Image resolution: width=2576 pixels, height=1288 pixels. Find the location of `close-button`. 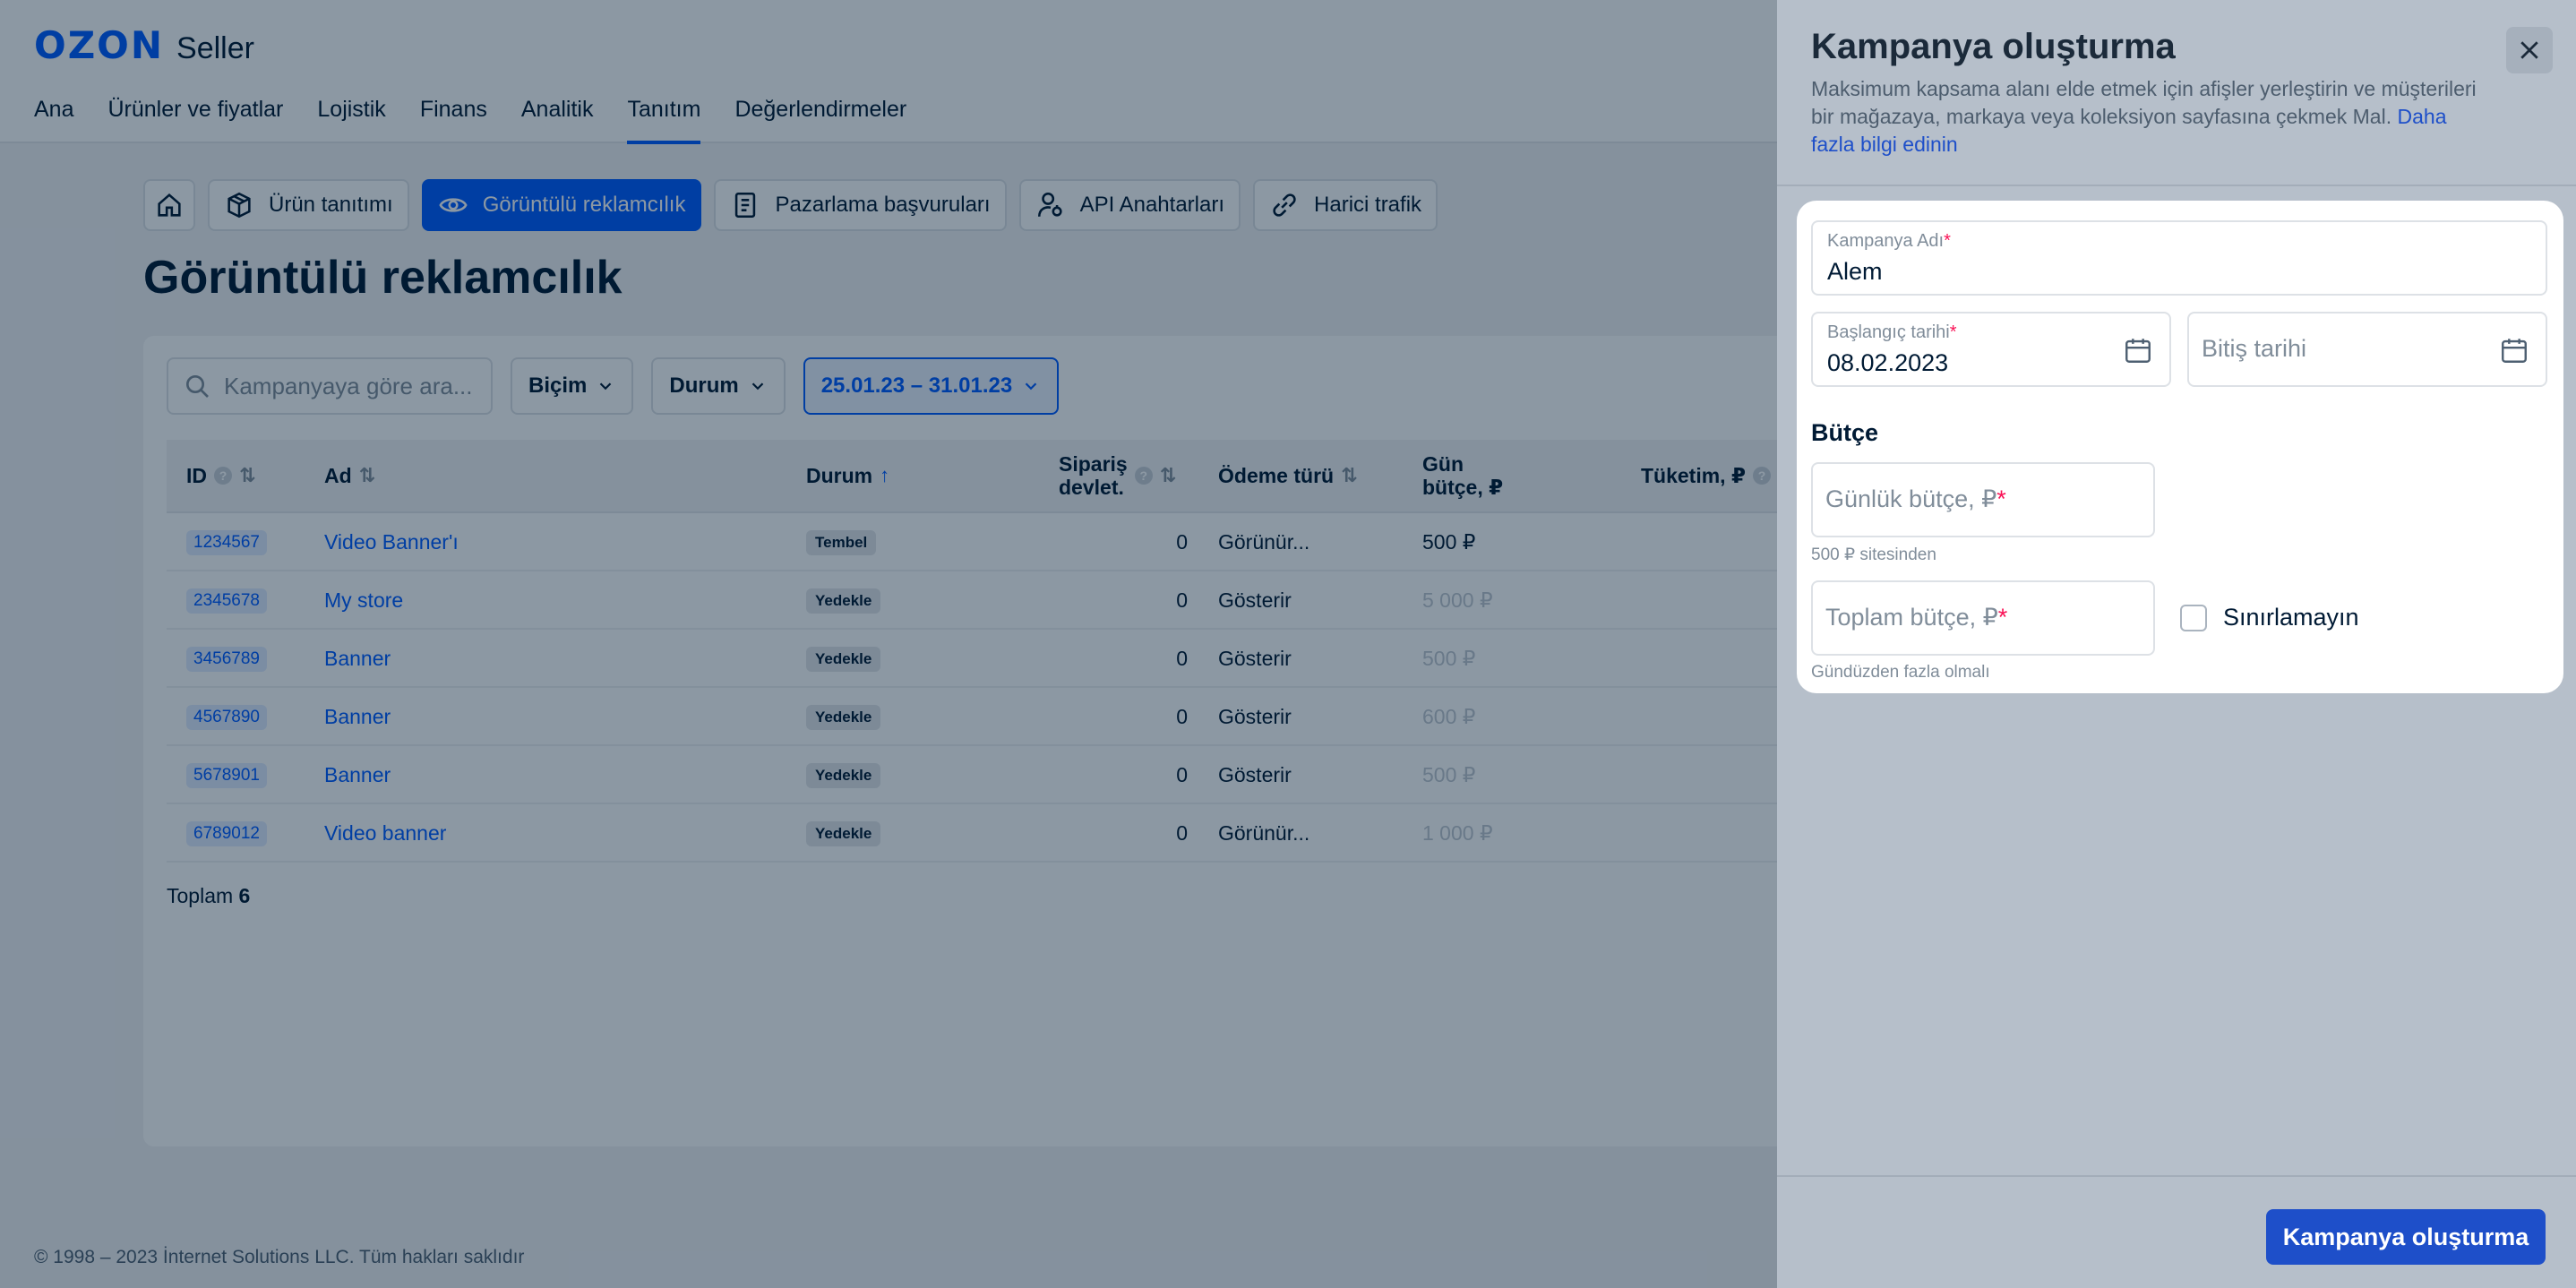

close-button is located at coordinates (2529, 50).